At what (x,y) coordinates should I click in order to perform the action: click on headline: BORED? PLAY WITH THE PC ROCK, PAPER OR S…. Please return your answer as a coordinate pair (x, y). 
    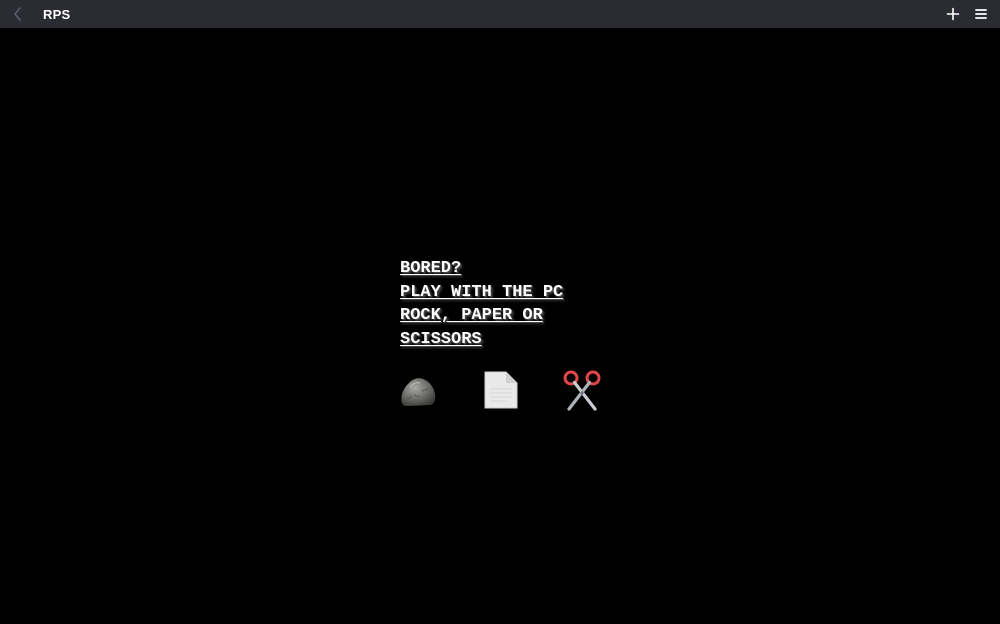
    Looking at the image, I should click on (520, 304).